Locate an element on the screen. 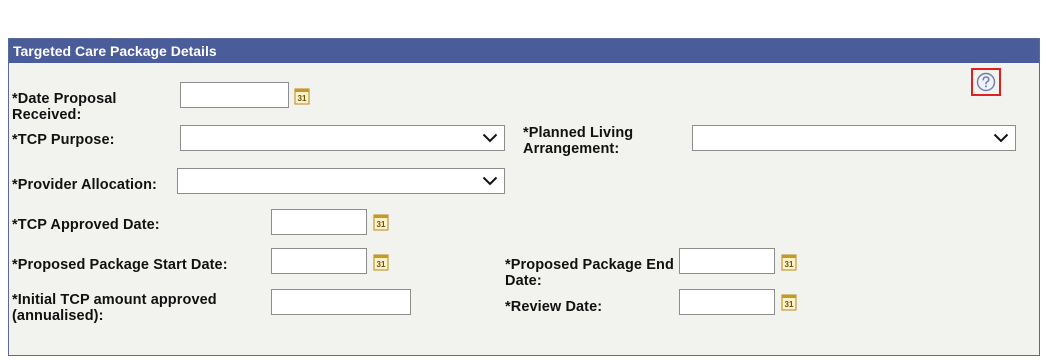 Image resolution: width=1051 pixels, height=363 pixels. proposed-package-start-date-input is located at coordinates (319, 261).